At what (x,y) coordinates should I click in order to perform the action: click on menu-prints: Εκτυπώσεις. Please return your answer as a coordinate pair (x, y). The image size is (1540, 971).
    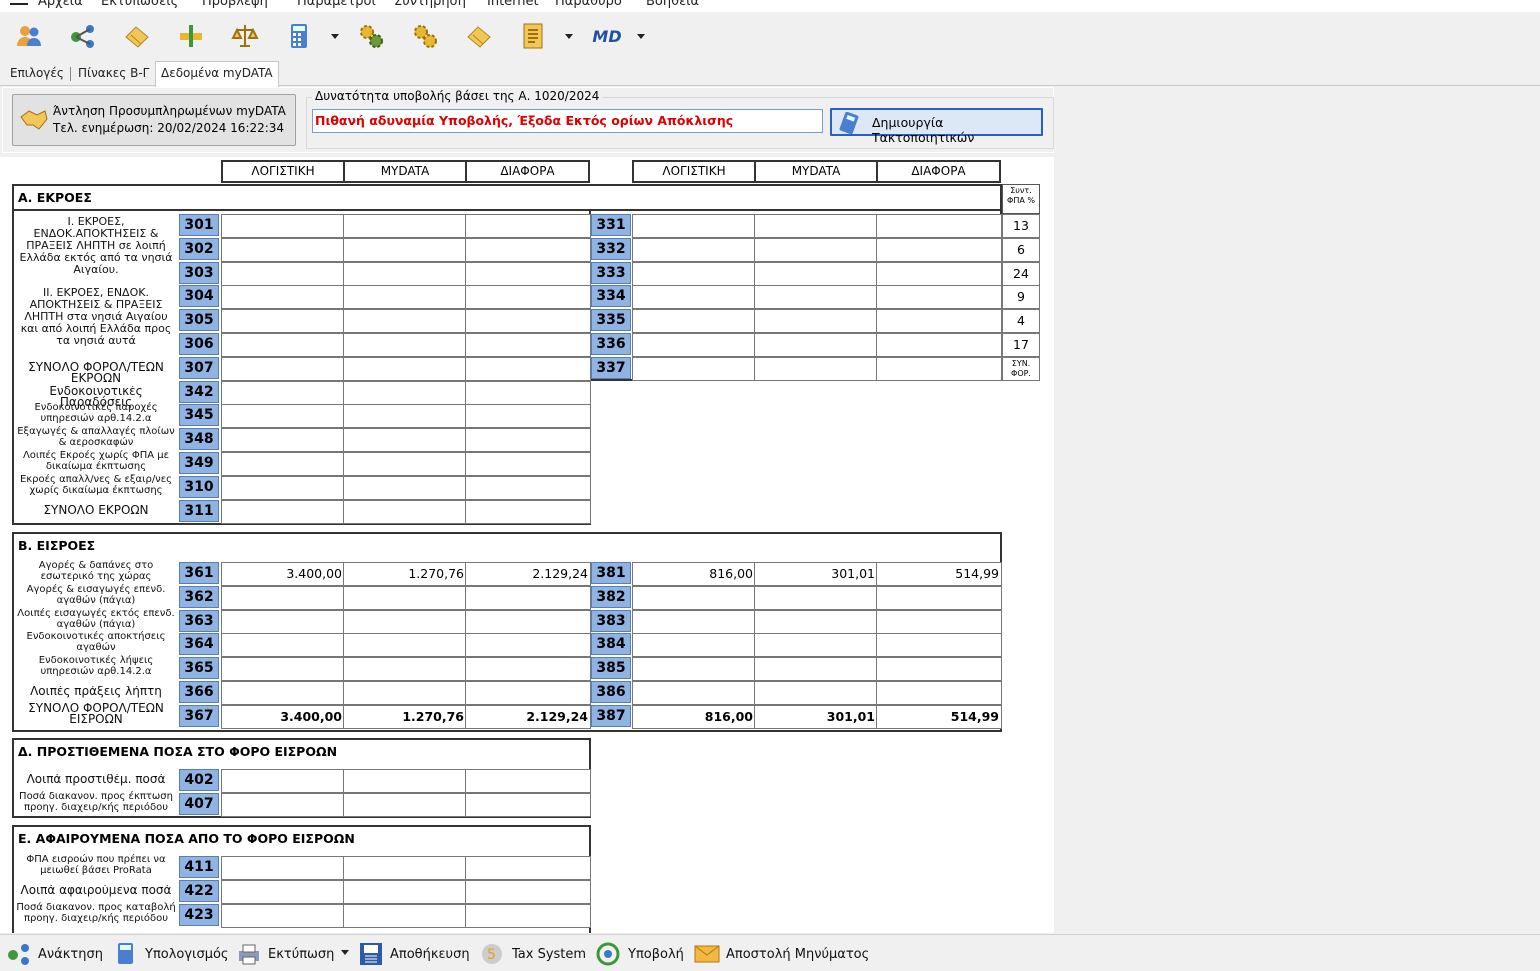
    Looking at the image, I should click on (139, 4).